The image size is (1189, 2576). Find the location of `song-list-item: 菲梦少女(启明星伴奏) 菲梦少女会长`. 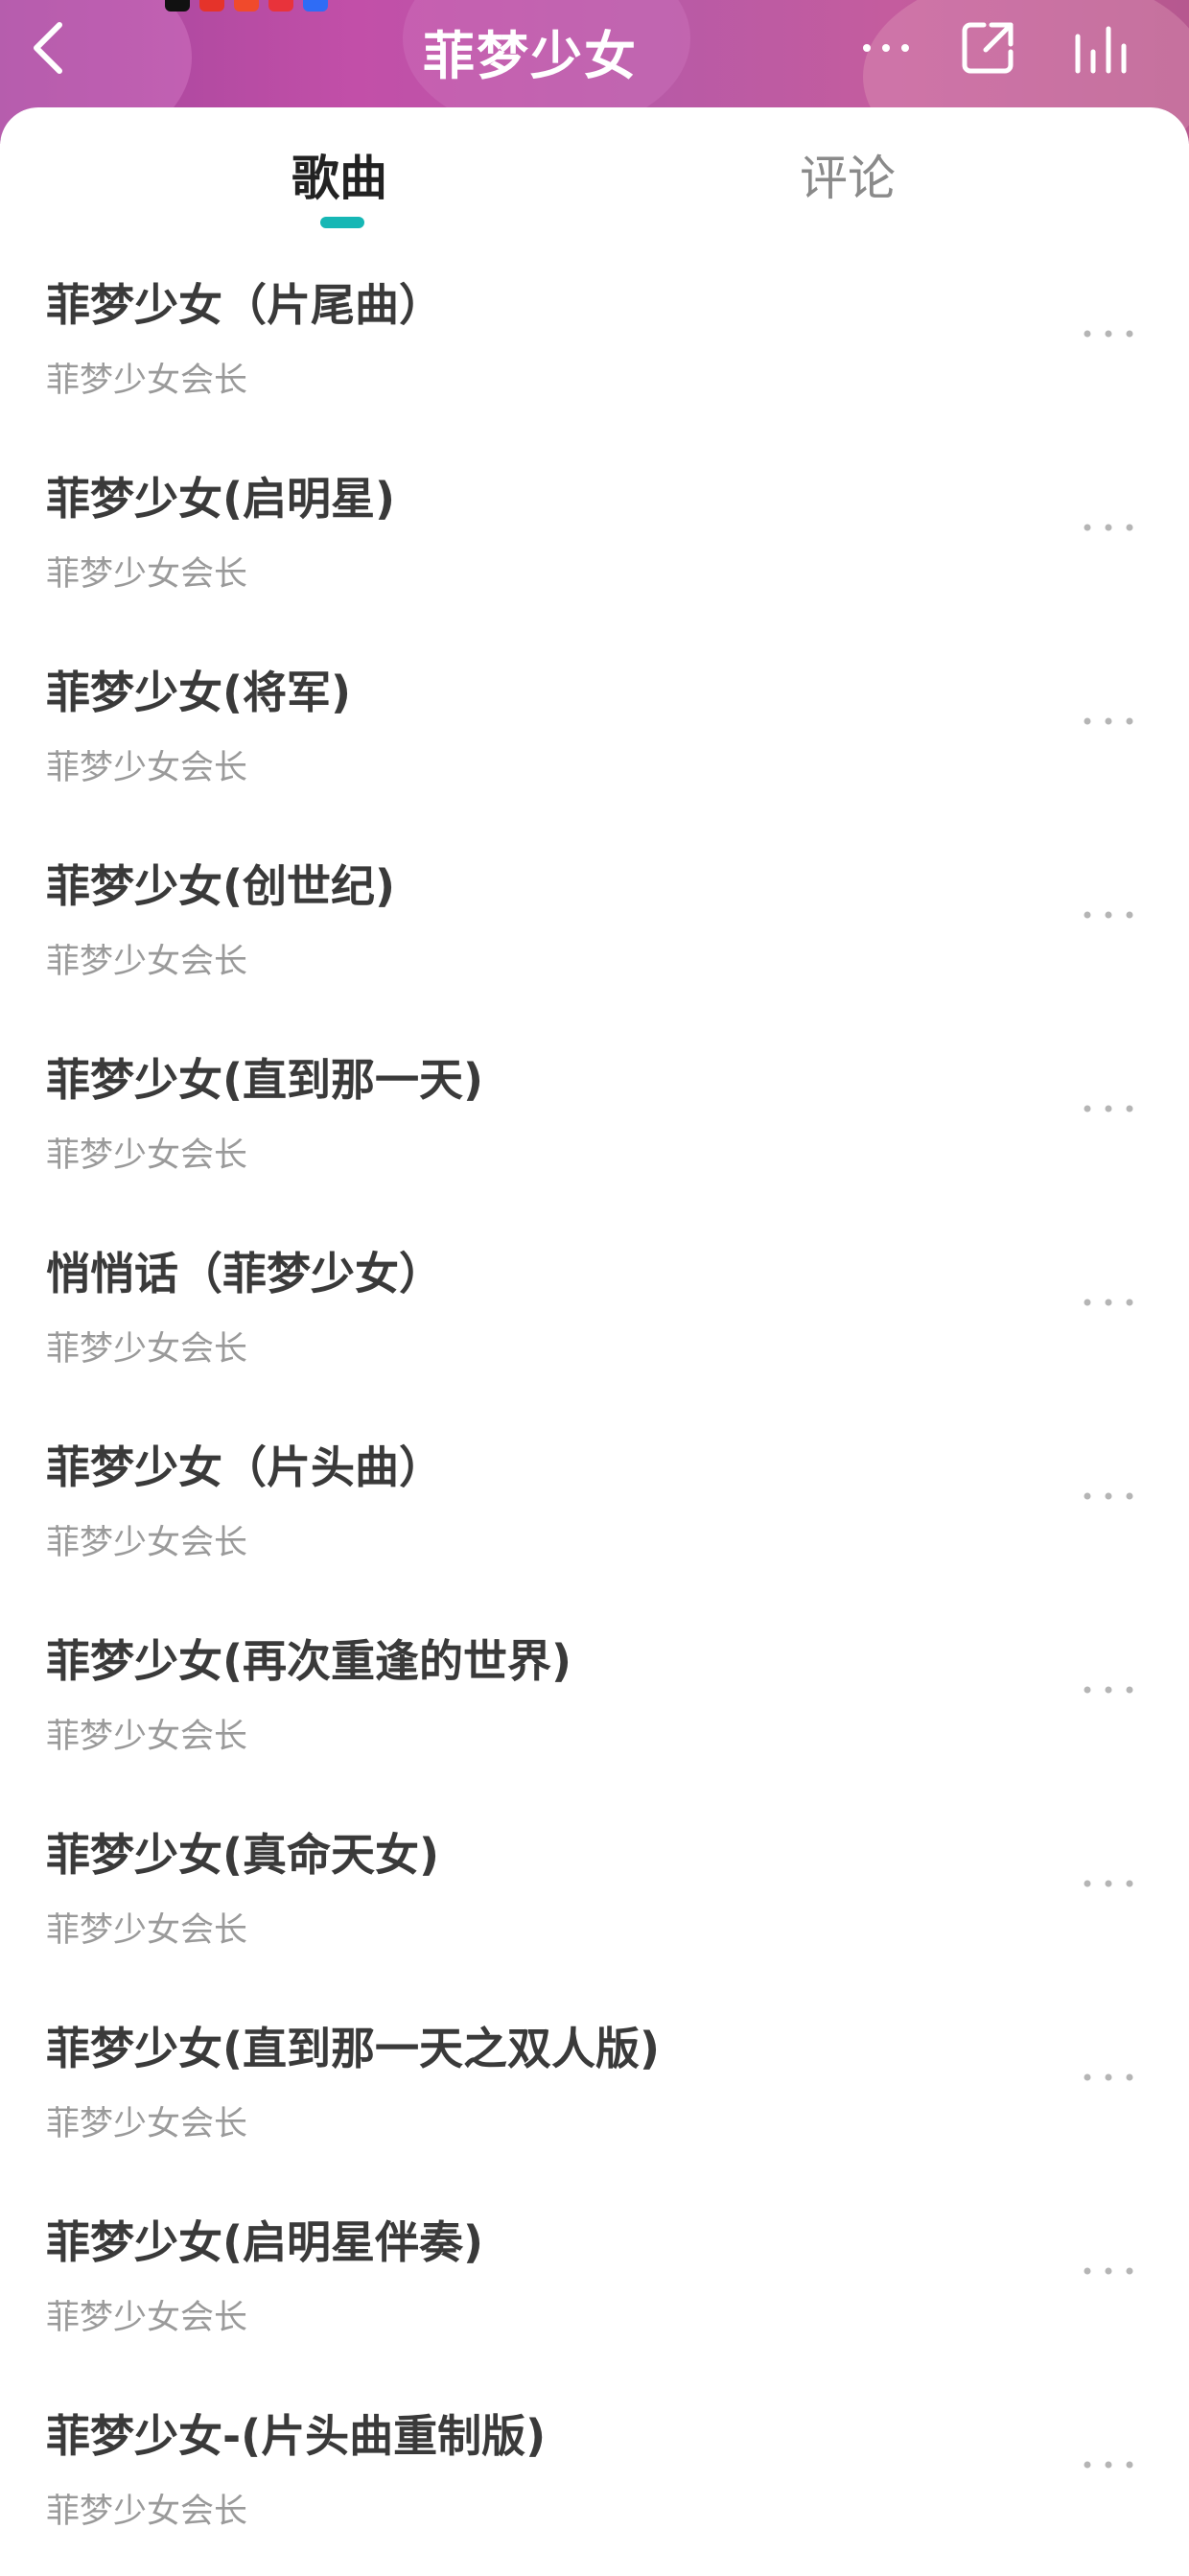

song-list-item: 菲梦少女(启明星伴奏) 菲梦少女会长 is located at coordinates (594, 2285).